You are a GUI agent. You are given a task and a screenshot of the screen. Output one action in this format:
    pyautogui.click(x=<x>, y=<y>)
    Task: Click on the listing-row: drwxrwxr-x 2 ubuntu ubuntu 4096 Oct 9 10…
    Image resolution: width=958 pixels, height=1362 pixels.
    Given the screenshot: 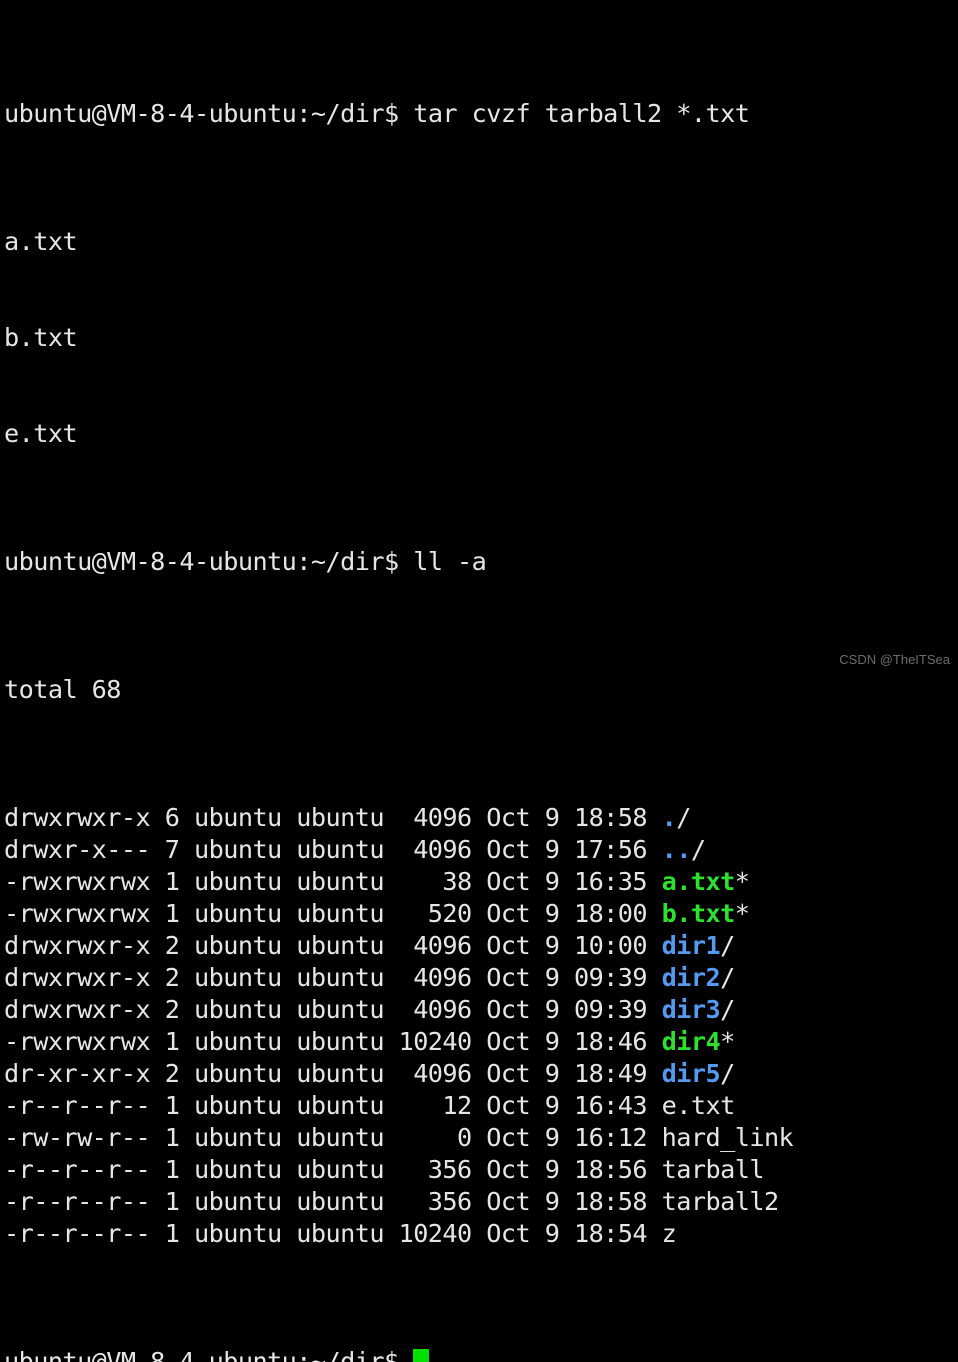 What is the action you would take?
    pyautogui.click(x=481, y=946)
    